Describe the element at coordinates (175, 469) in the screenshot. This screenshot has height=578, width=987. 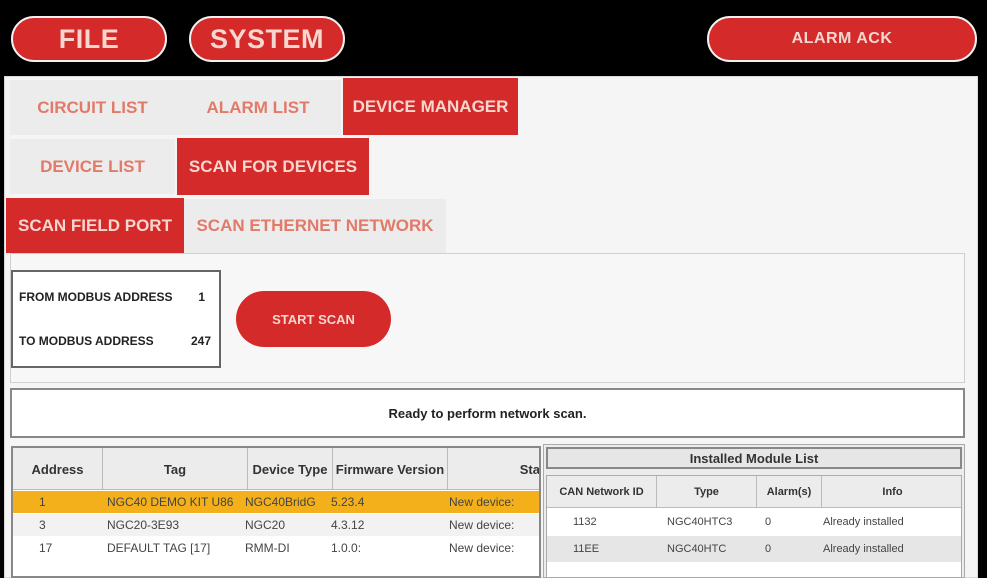
I see `column-header-tag: Tag` at that location.